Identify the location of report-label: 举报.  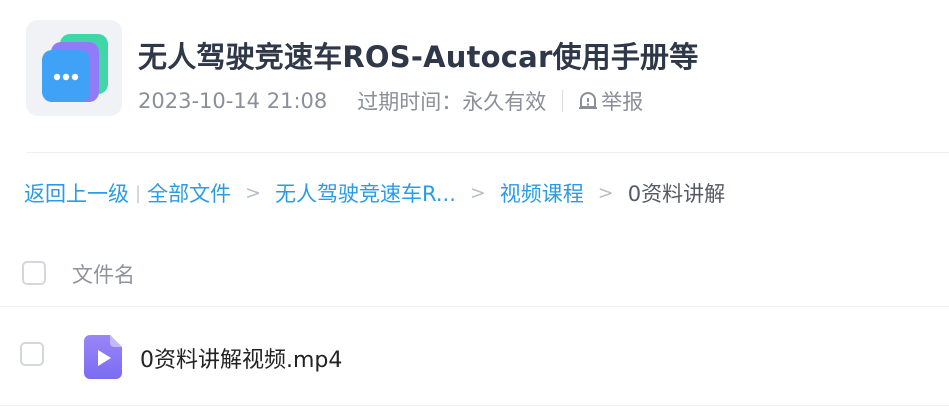
(622, 102).